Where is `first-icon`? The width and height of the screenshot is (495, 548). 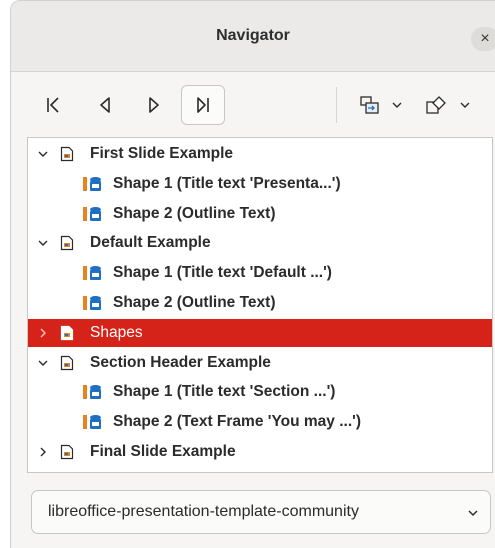 first-icon is located at coordinates (53, 105).